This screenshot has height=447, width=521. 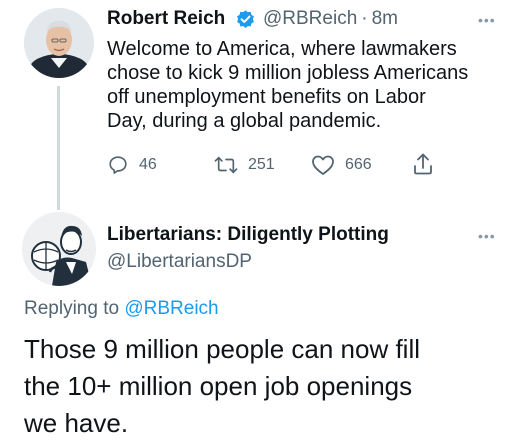 I want to click on timestamp: 8m, so click(x=385, y=19).